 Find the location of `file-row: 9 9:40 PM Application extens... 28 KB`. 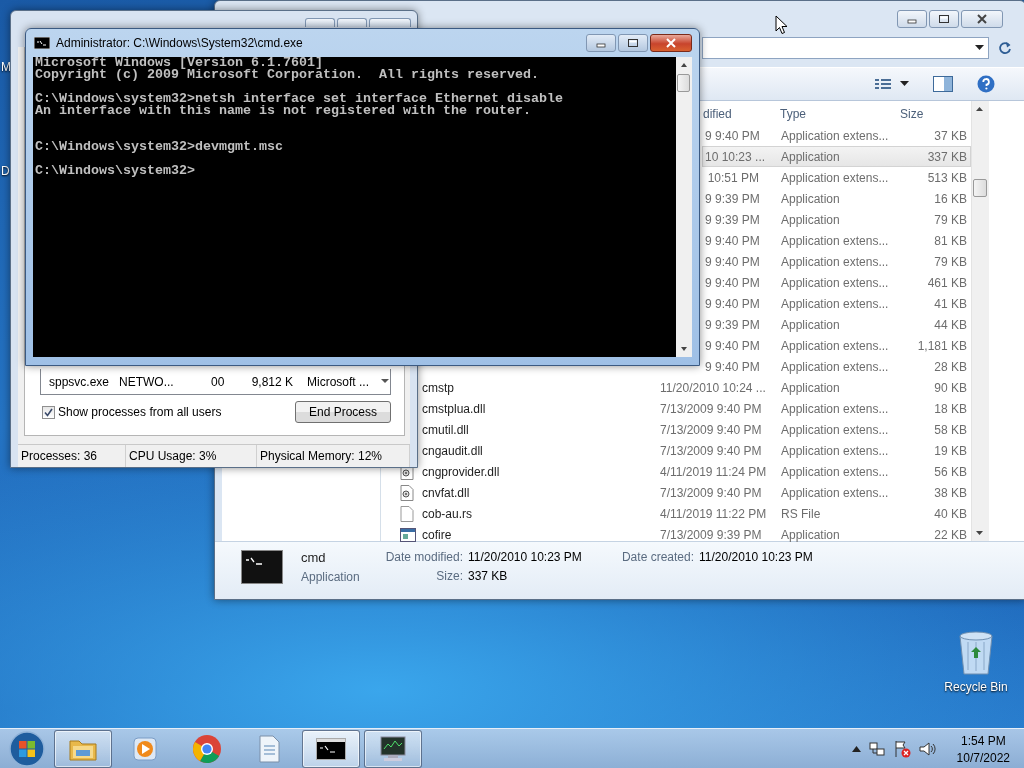

file-row: 9 9:40 PM Application extens... 28 KB is located at coordinates (836, 366).